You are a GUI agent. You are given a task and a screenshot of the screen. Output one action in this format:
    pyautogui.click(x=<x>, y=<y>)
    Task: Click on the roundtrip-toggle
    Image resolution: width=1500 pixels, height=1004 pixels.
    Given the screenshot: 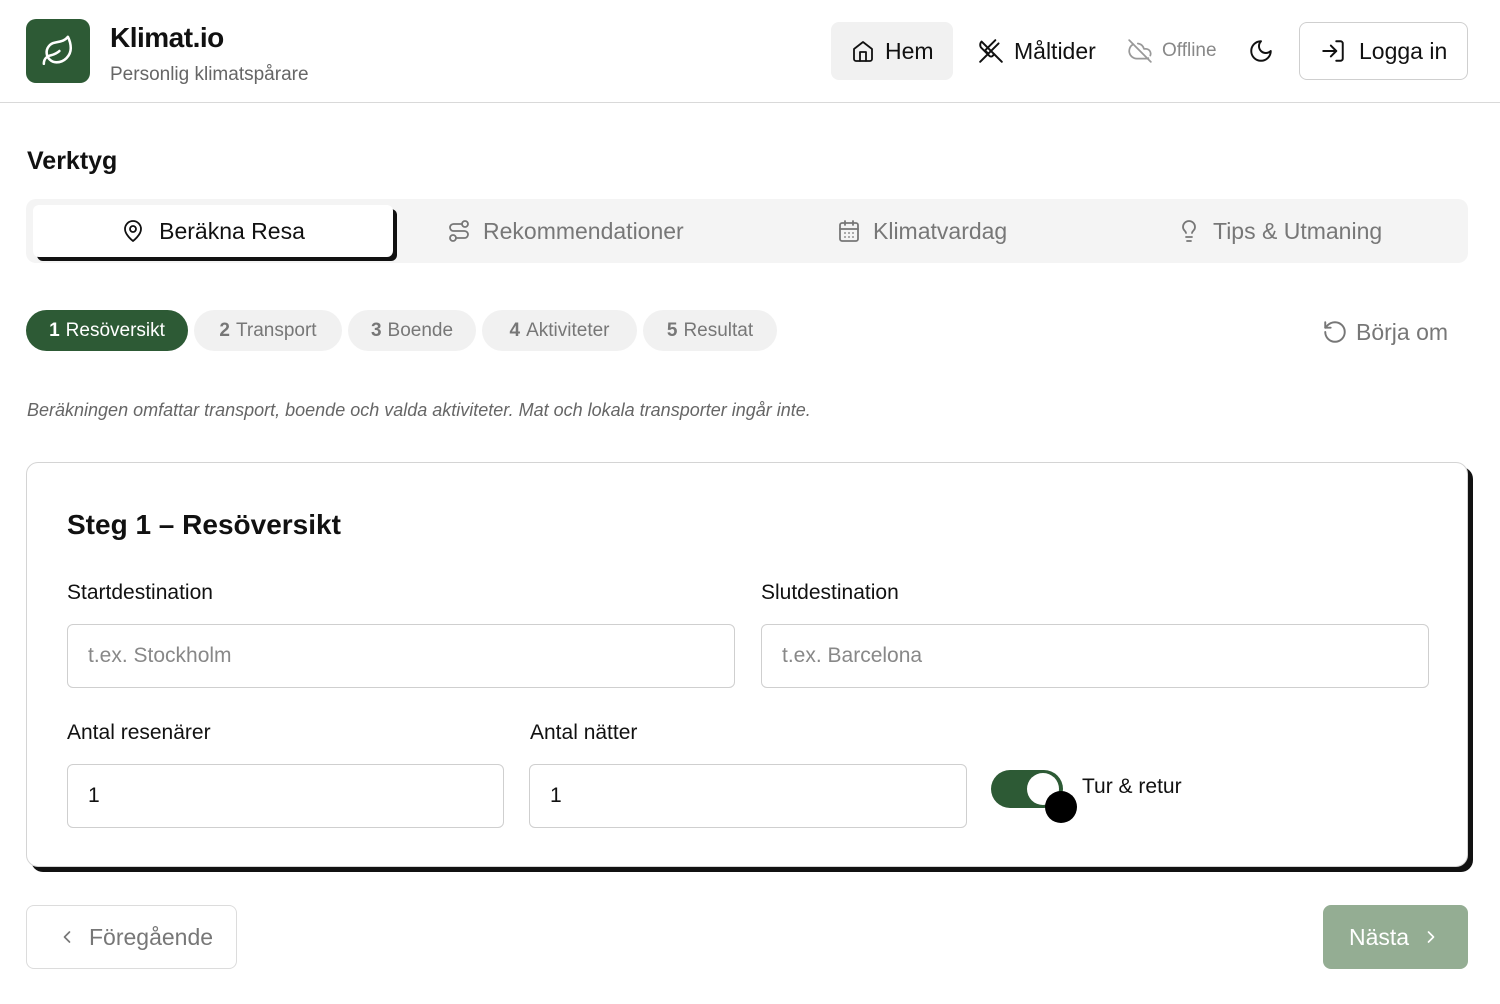 What is the action you would take?
    pyautogui.click(x=1034, y=796)
    